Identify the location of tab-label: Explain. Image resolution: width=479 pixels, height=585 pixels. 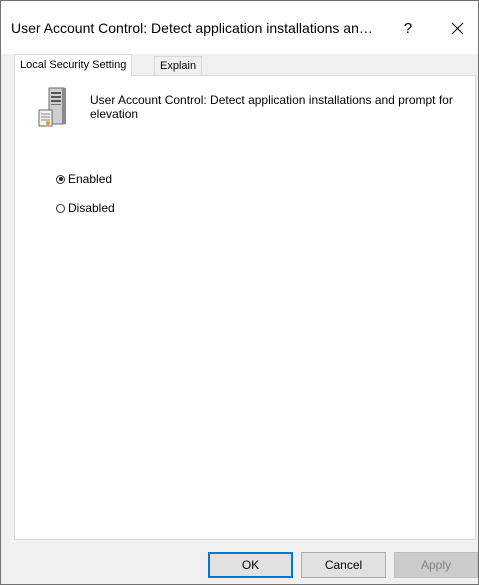
(178, 66).